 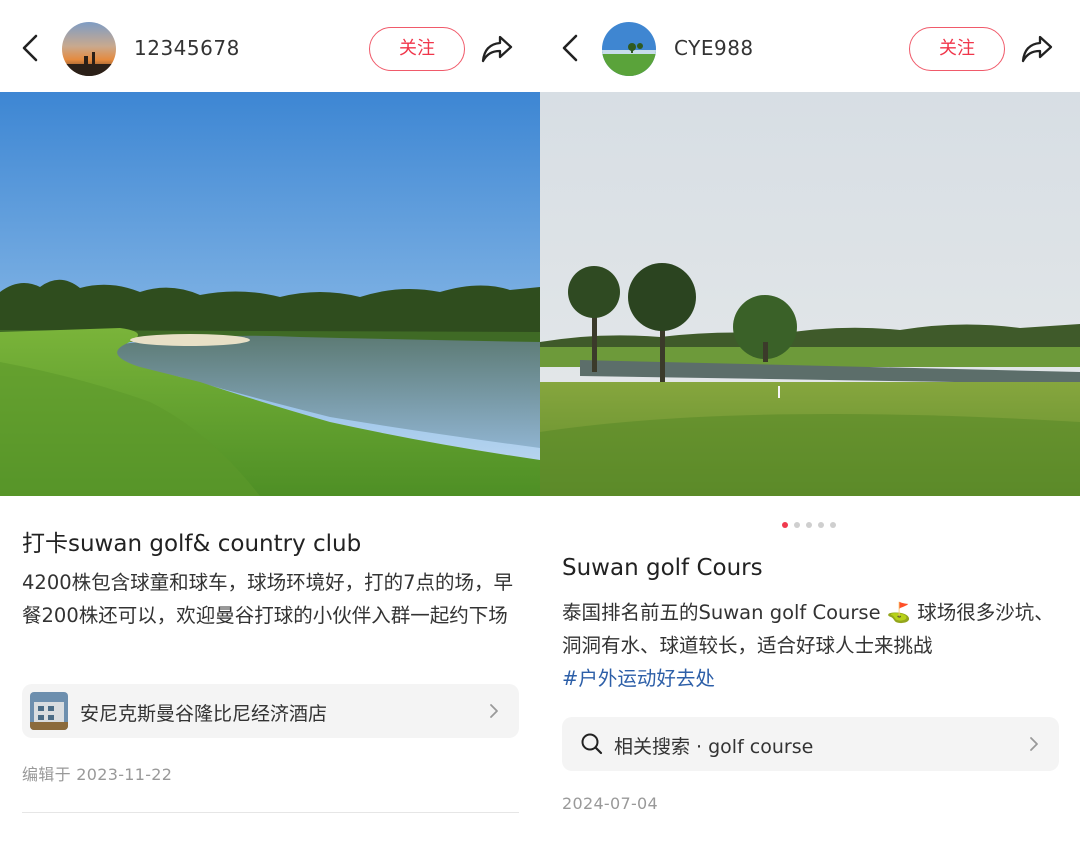 I want to click on golf-flag-icon: ⛳, so click(x=899, y=612).